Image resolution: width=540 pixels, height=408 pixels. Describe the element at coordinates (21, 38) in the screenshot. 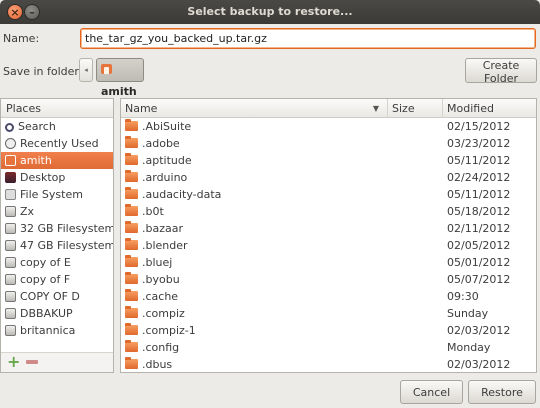

I see `name-label: Name:` at that location.